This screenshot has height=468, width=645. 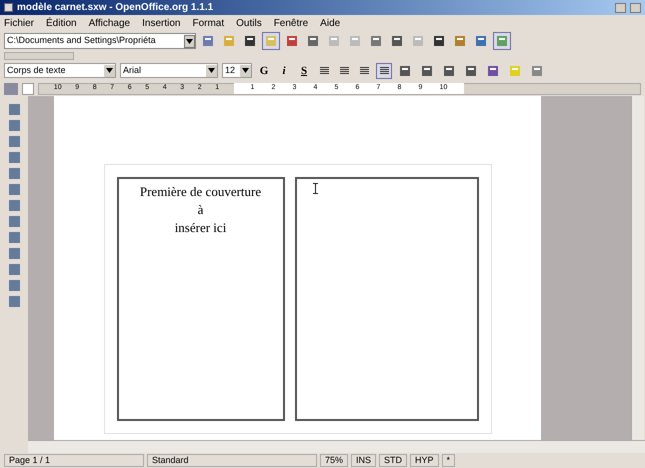 I want to click on text-cursor-icon, so click(x=315, y=188).